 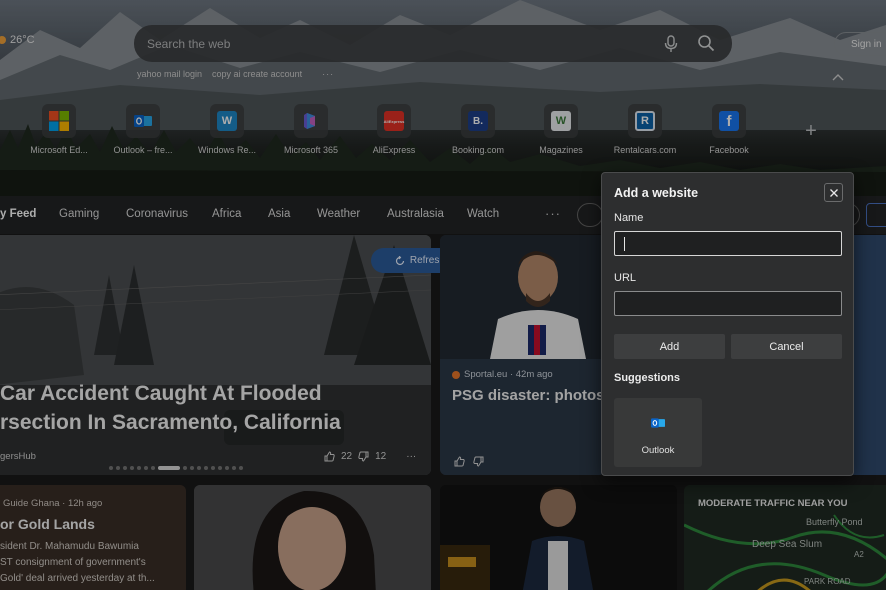 What do you see at coordinates (728, 303) in the screenshot?
I see `url-input` at bounding box center [728, 303].